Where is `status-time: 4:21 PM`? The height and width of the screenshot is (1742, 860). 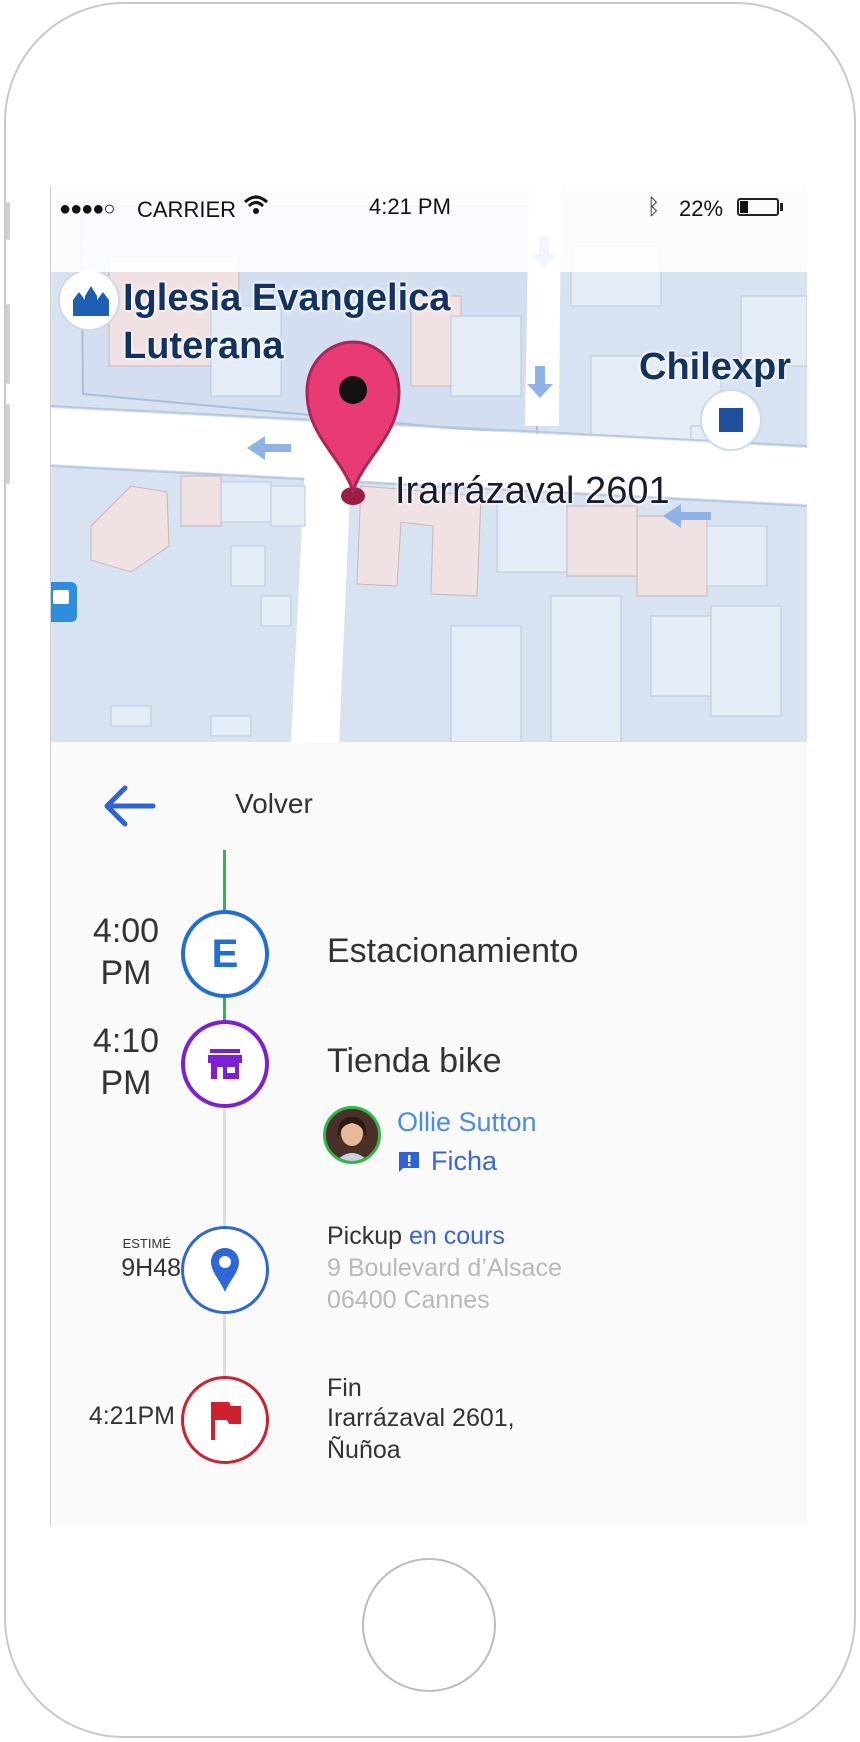 status-time: 4:21 PM is located at coordinates (410, 206).